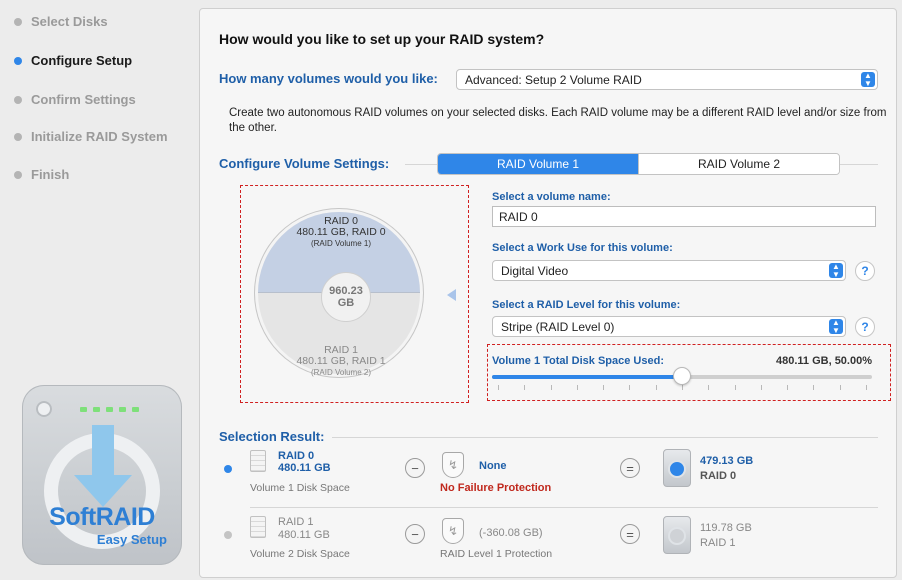 Image resolution: width=902 pixels, height=580 pixels. I want to click on step-label: Select Disks, so click(69, 21).